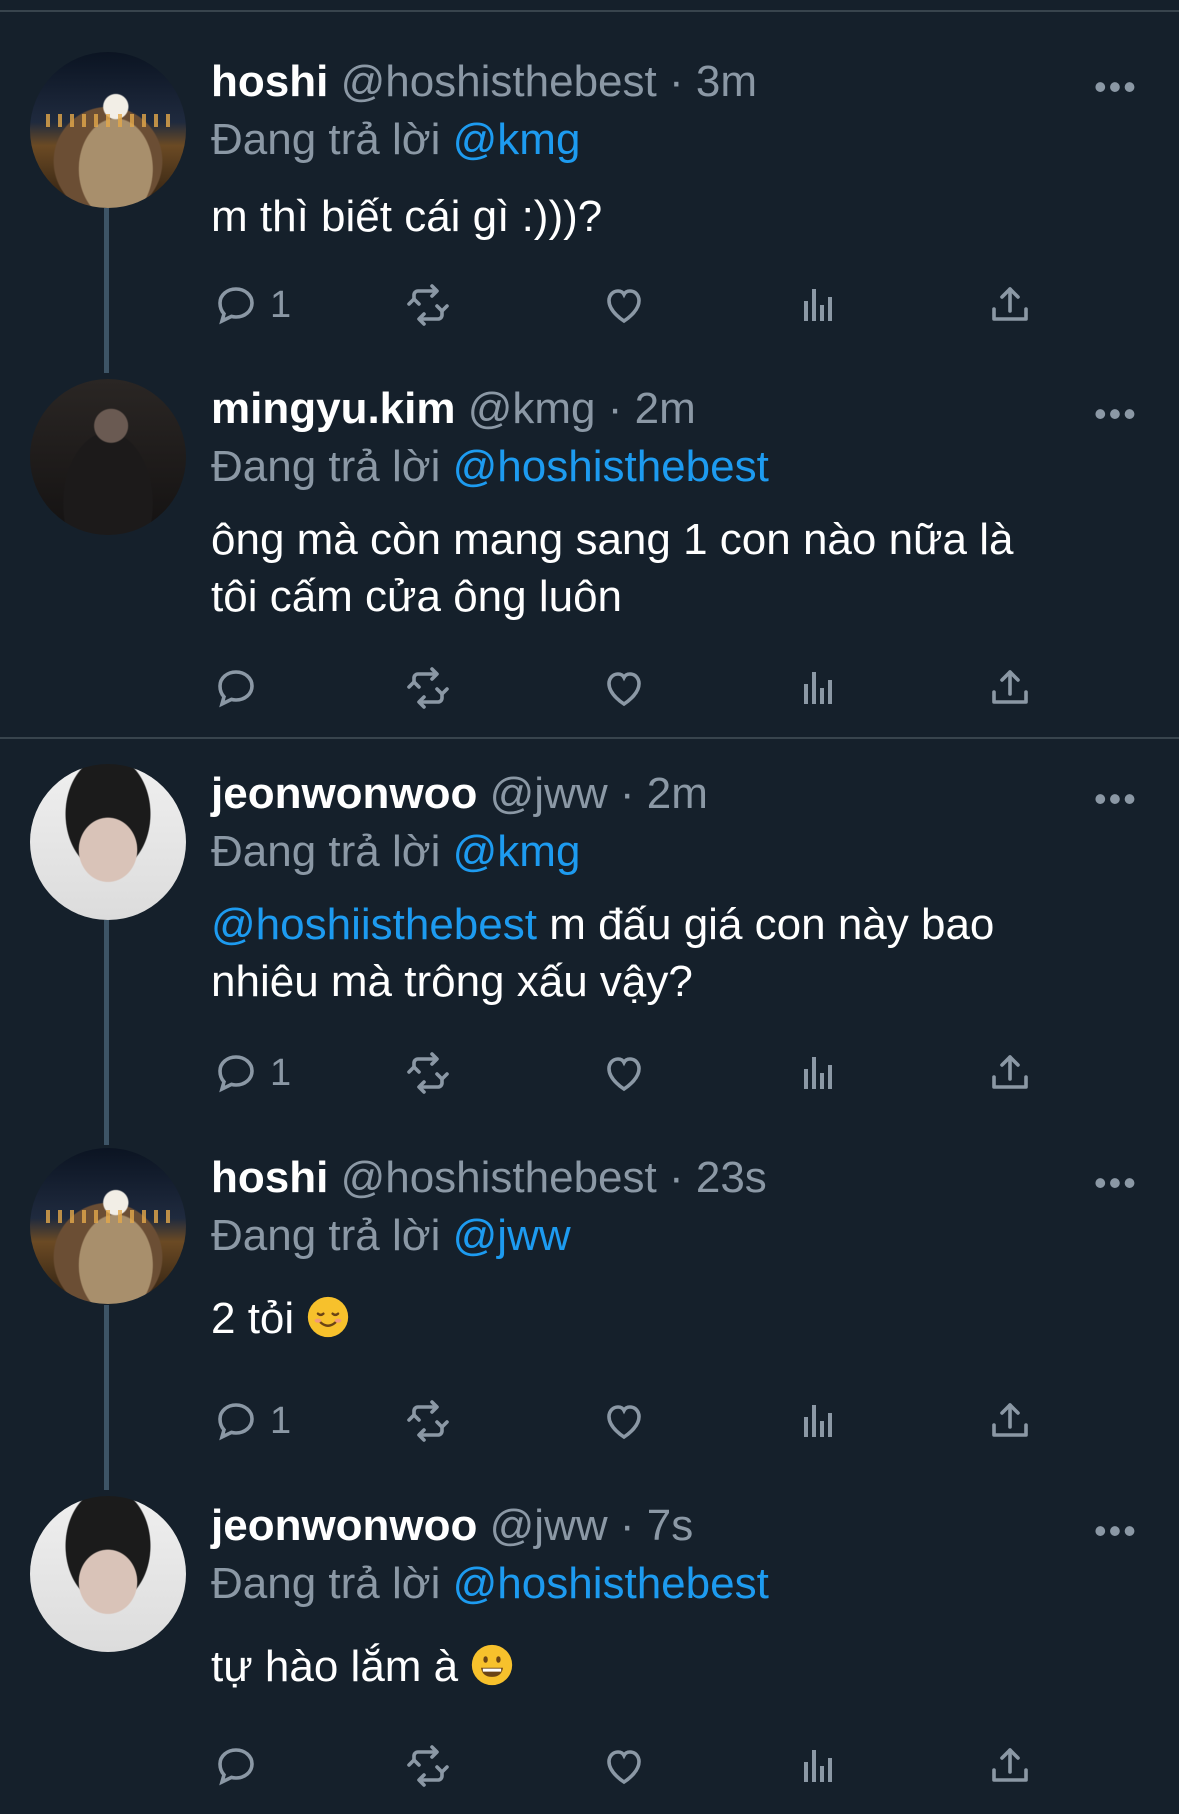 This screenshot has height=1814, width=1179. Describe the element at coordinates (106, 1032) in the screenshot. I see `thread-connector` at that location.